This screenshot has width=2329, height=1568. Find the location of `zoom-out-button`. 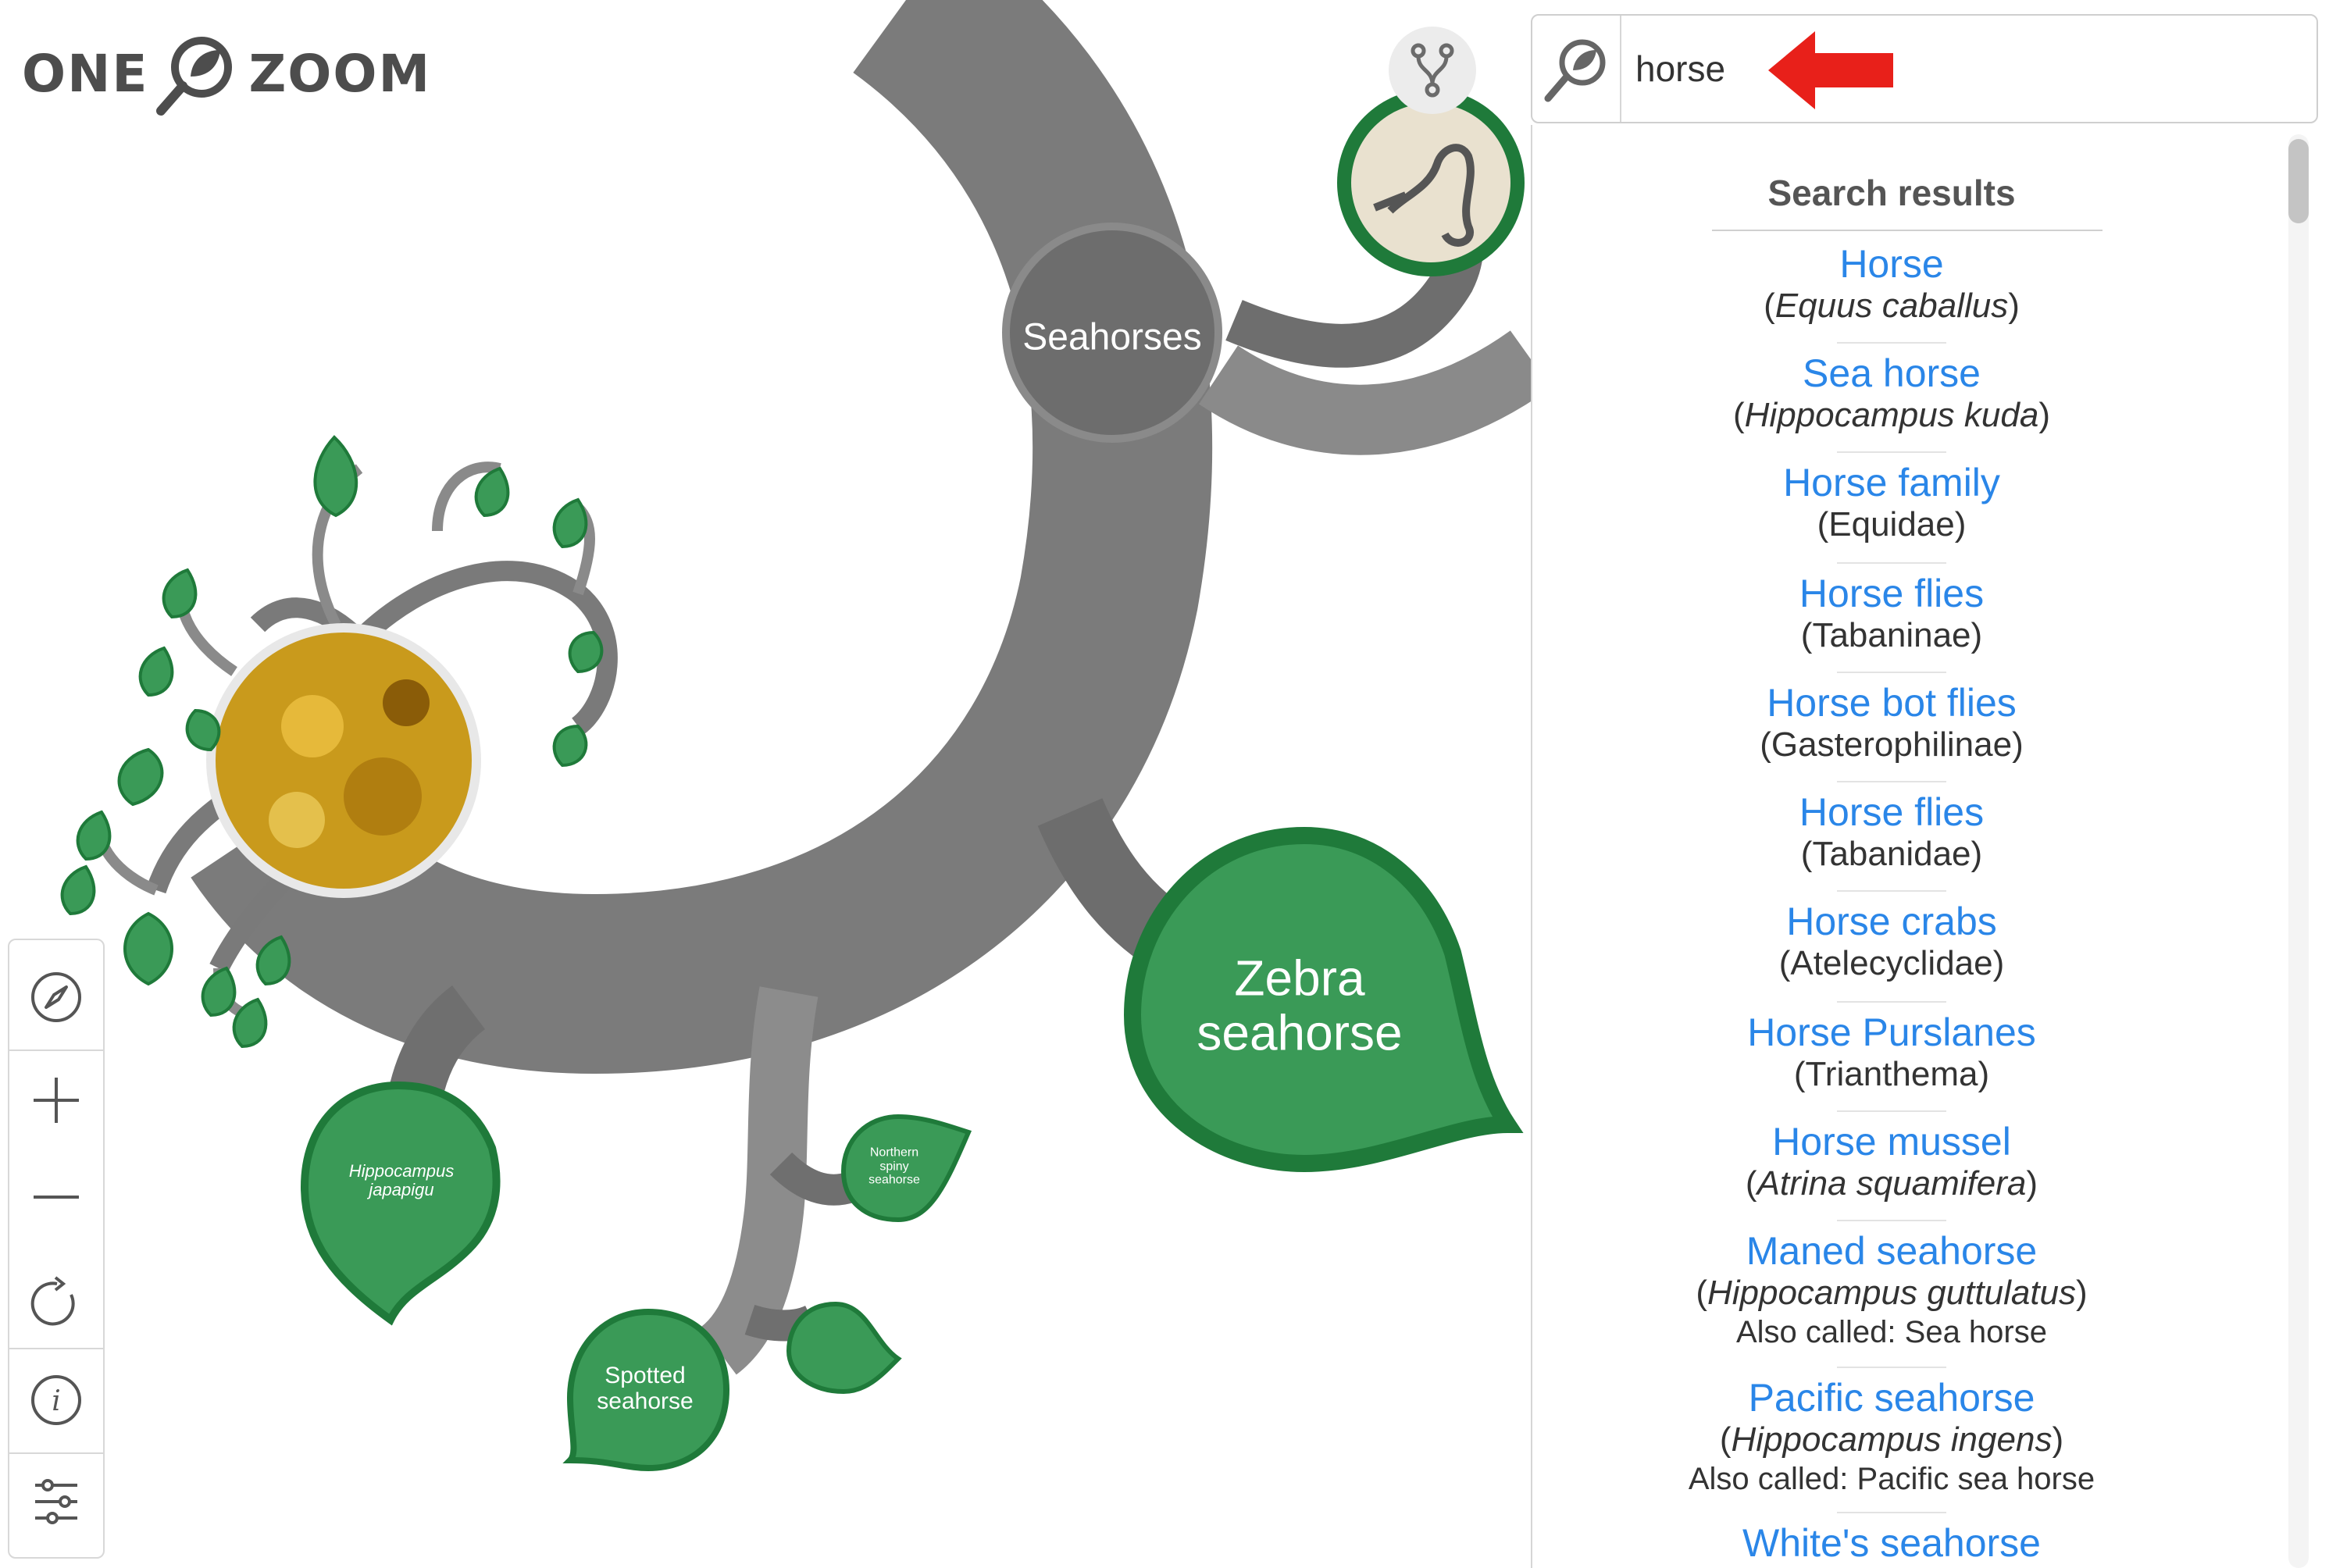

zoom-out-button is located at coordinates (56, 1197).